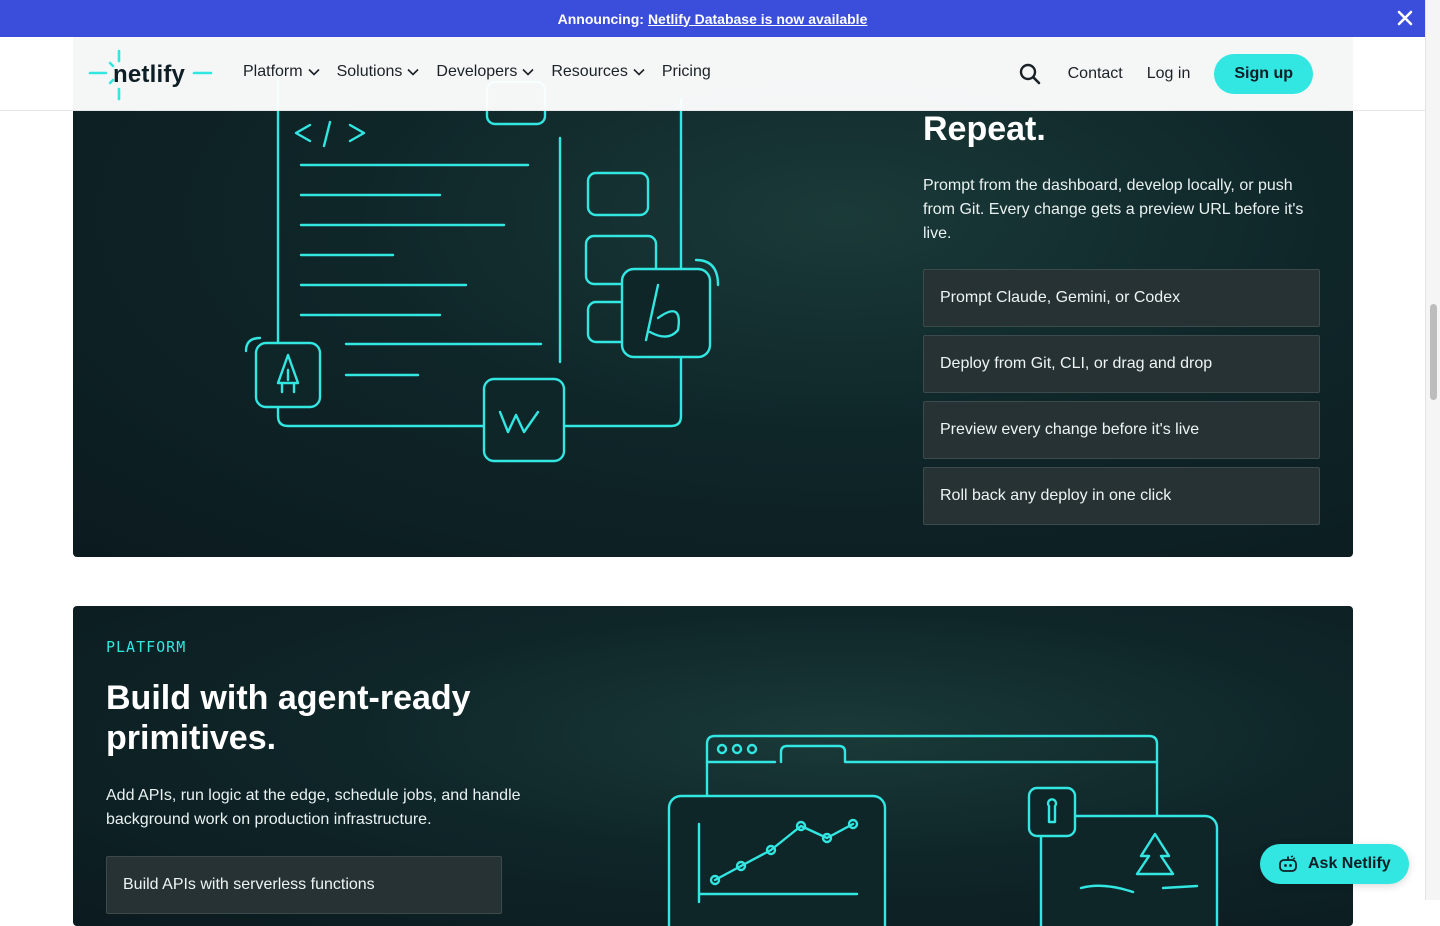 This screenshot has height=926, width=1440. What do you see at coordinates (1263, 74) in the screenshot?
I see `signup-button: Sign up` at bounding box center [1263, 74].